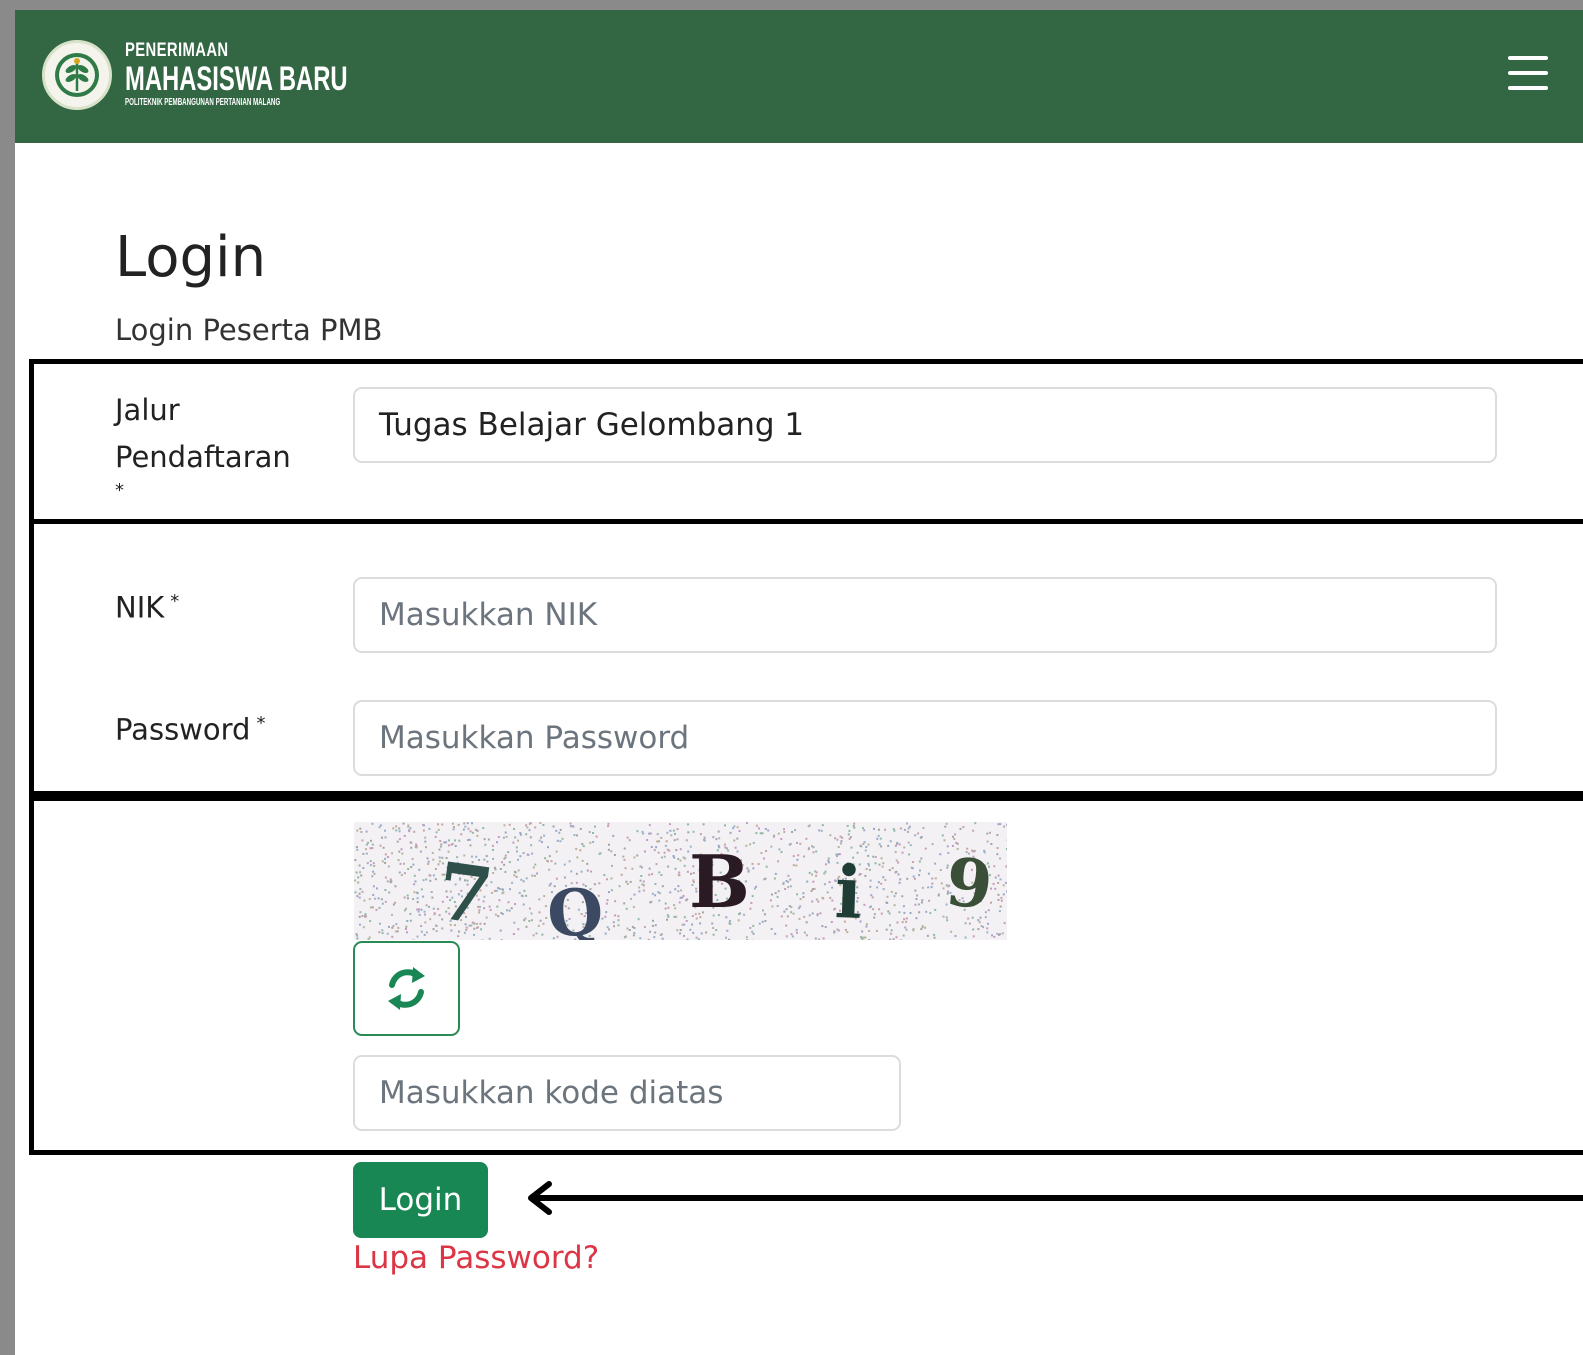 The image size is (1583, 1355). Describe the element at coordinates (476, 1258) in the screenshot. I see `forgot-password-link: Lupa Password?` at that location.